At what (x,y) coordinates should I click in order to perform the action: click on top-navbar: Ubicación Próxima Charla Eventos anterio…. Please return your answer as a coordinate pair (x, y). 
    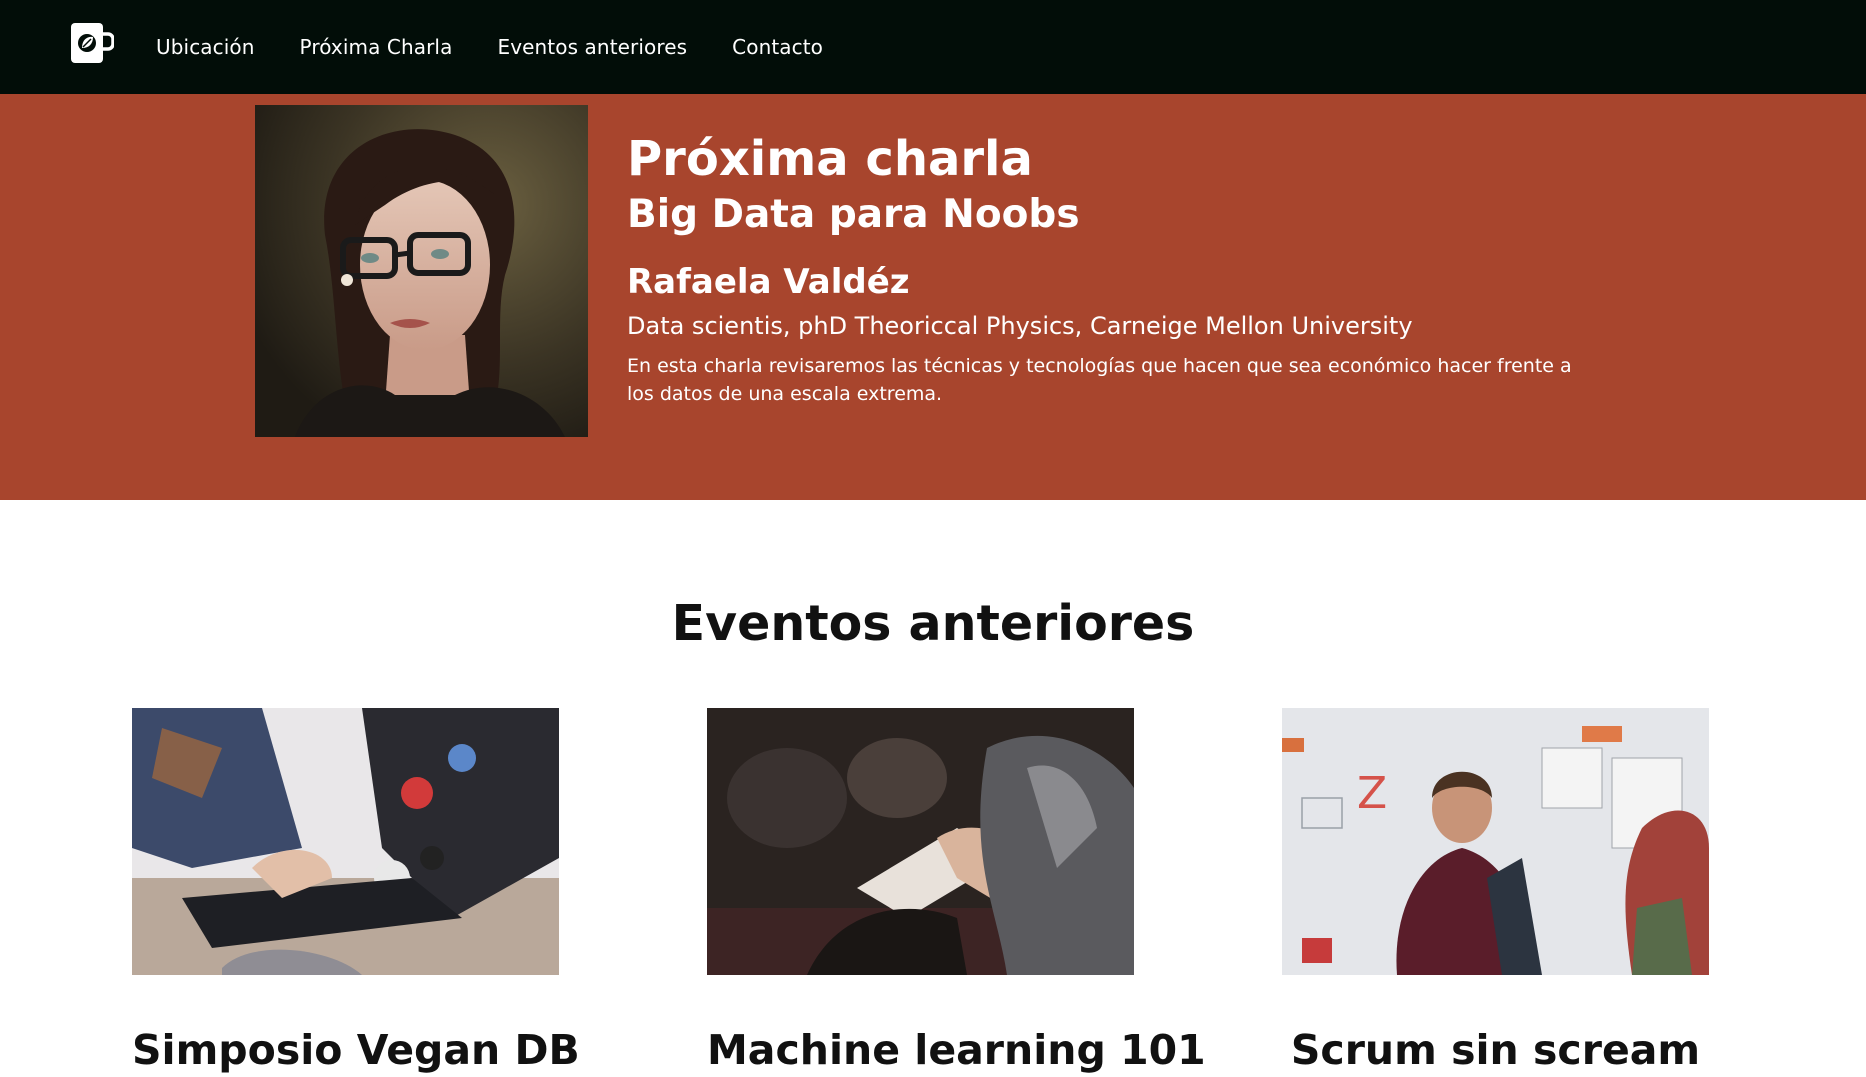
    Looking at the image, I should click on (933, 47).